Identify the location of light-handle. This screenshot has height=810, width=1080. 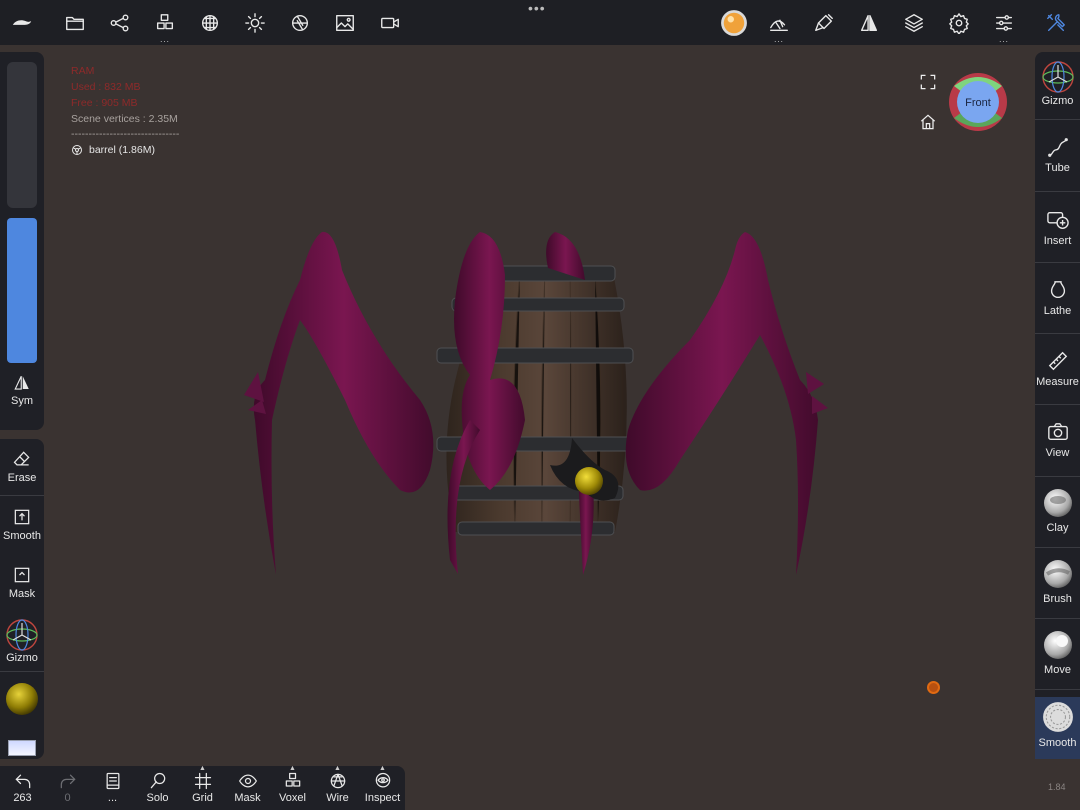
(933, 687).